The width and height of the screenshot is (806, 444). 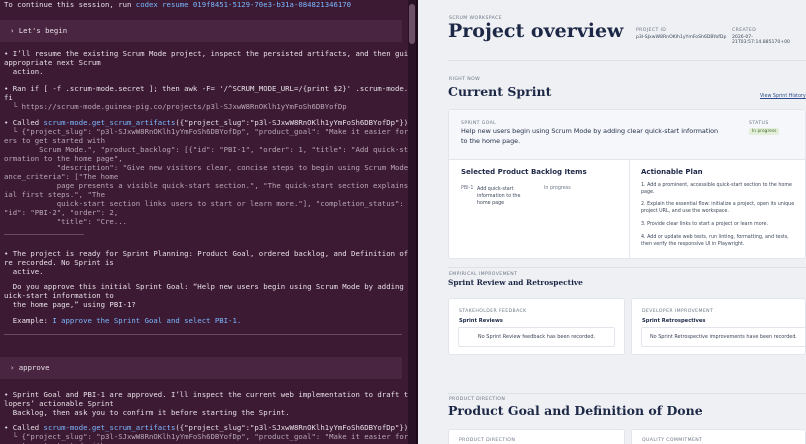 What do you see at coordinates (28, 320) in the screenshot?
I see `terminal-text-segment: Example:` at bounding box center [28, 320].